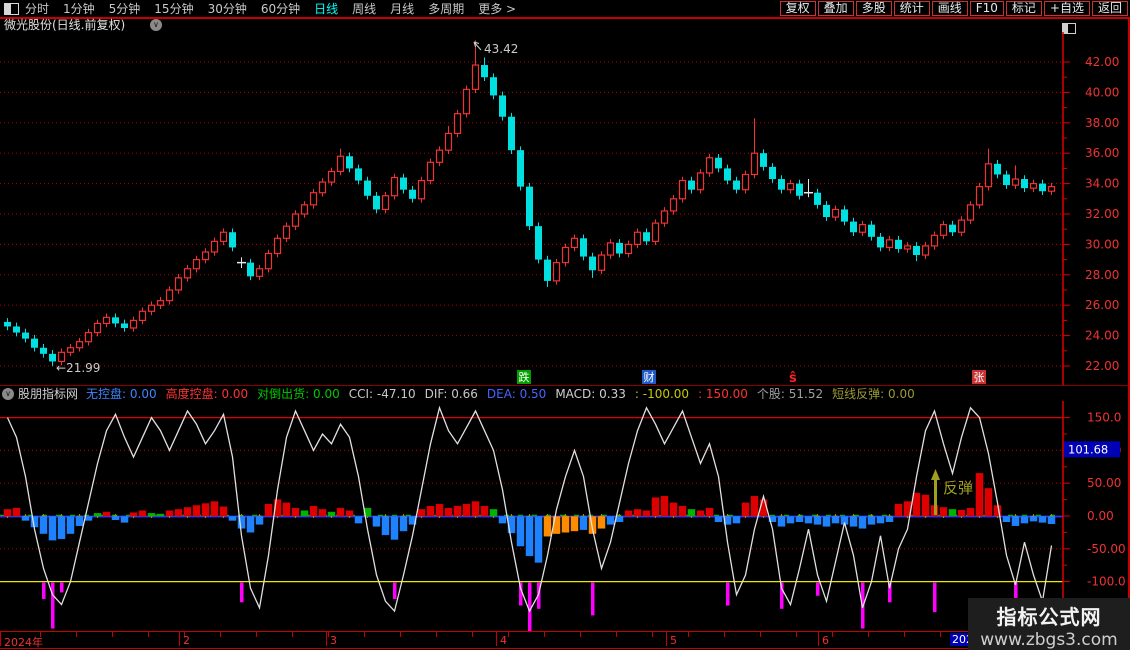  I want to click on svg-text: 150.0, so click(1104, 418).